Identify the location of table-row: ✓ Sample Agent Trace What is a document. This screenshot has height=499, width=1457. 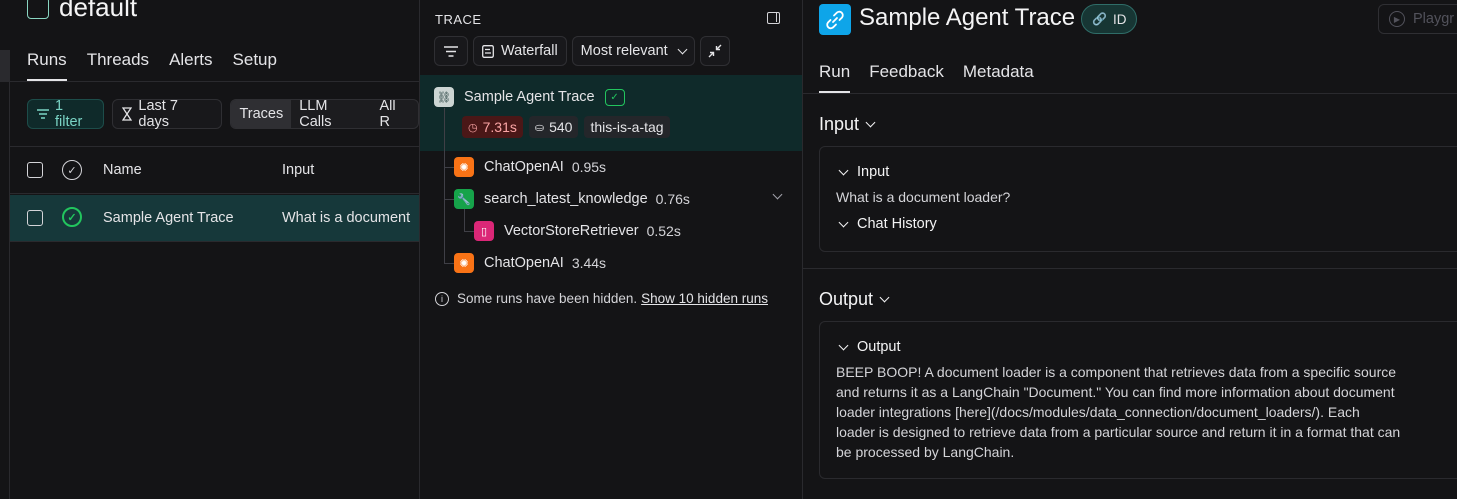
(214, 218).